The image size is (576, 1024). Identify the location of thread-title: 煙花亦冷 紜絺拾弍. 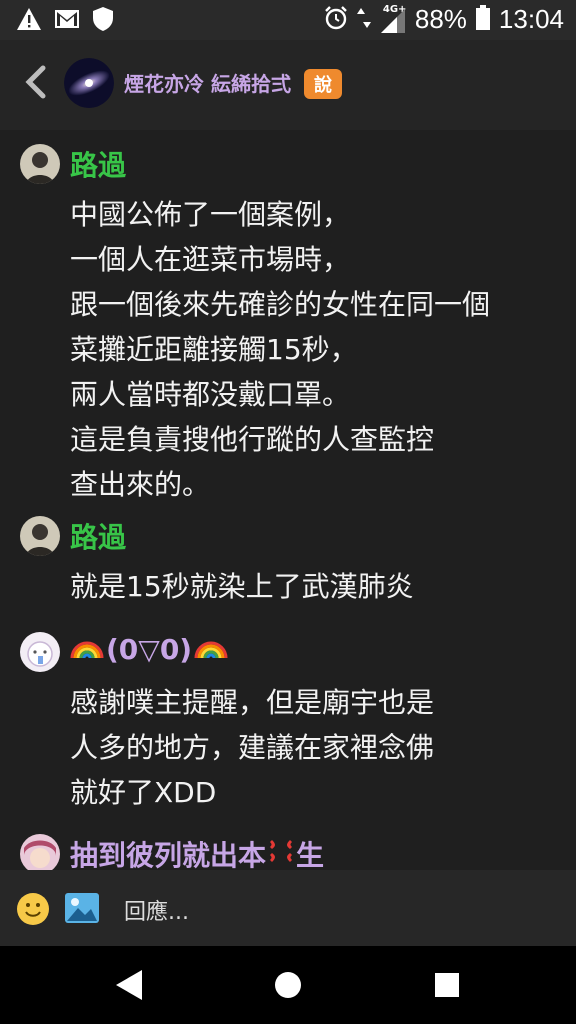
(207, 84).